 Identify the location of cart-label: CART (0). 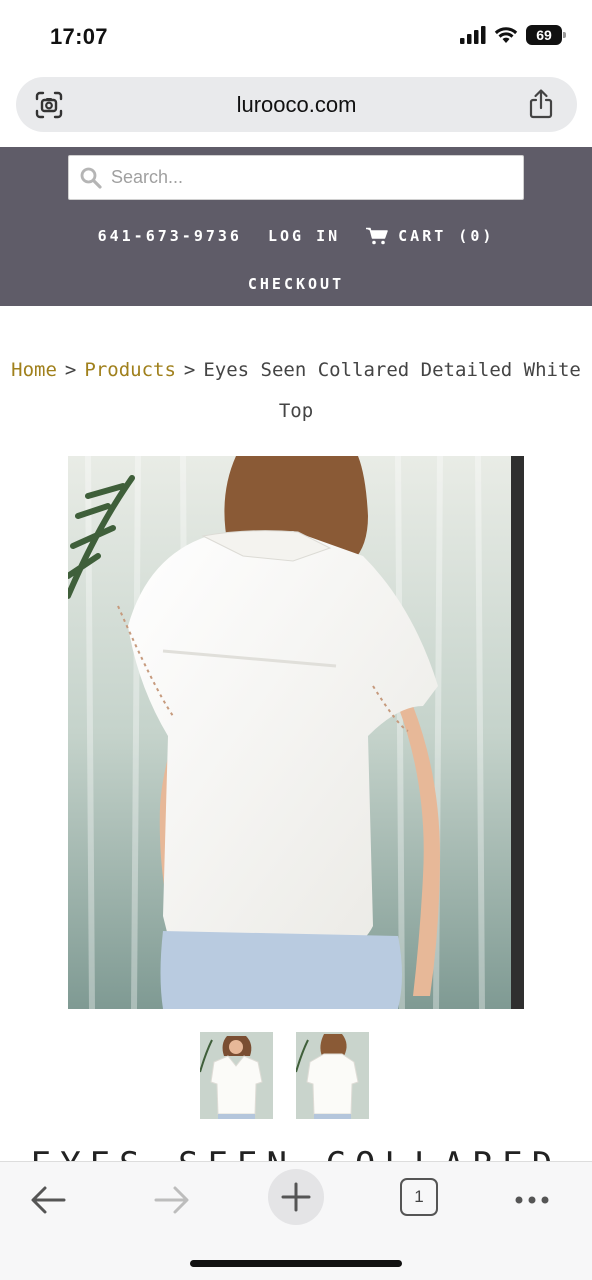
(446, 236).